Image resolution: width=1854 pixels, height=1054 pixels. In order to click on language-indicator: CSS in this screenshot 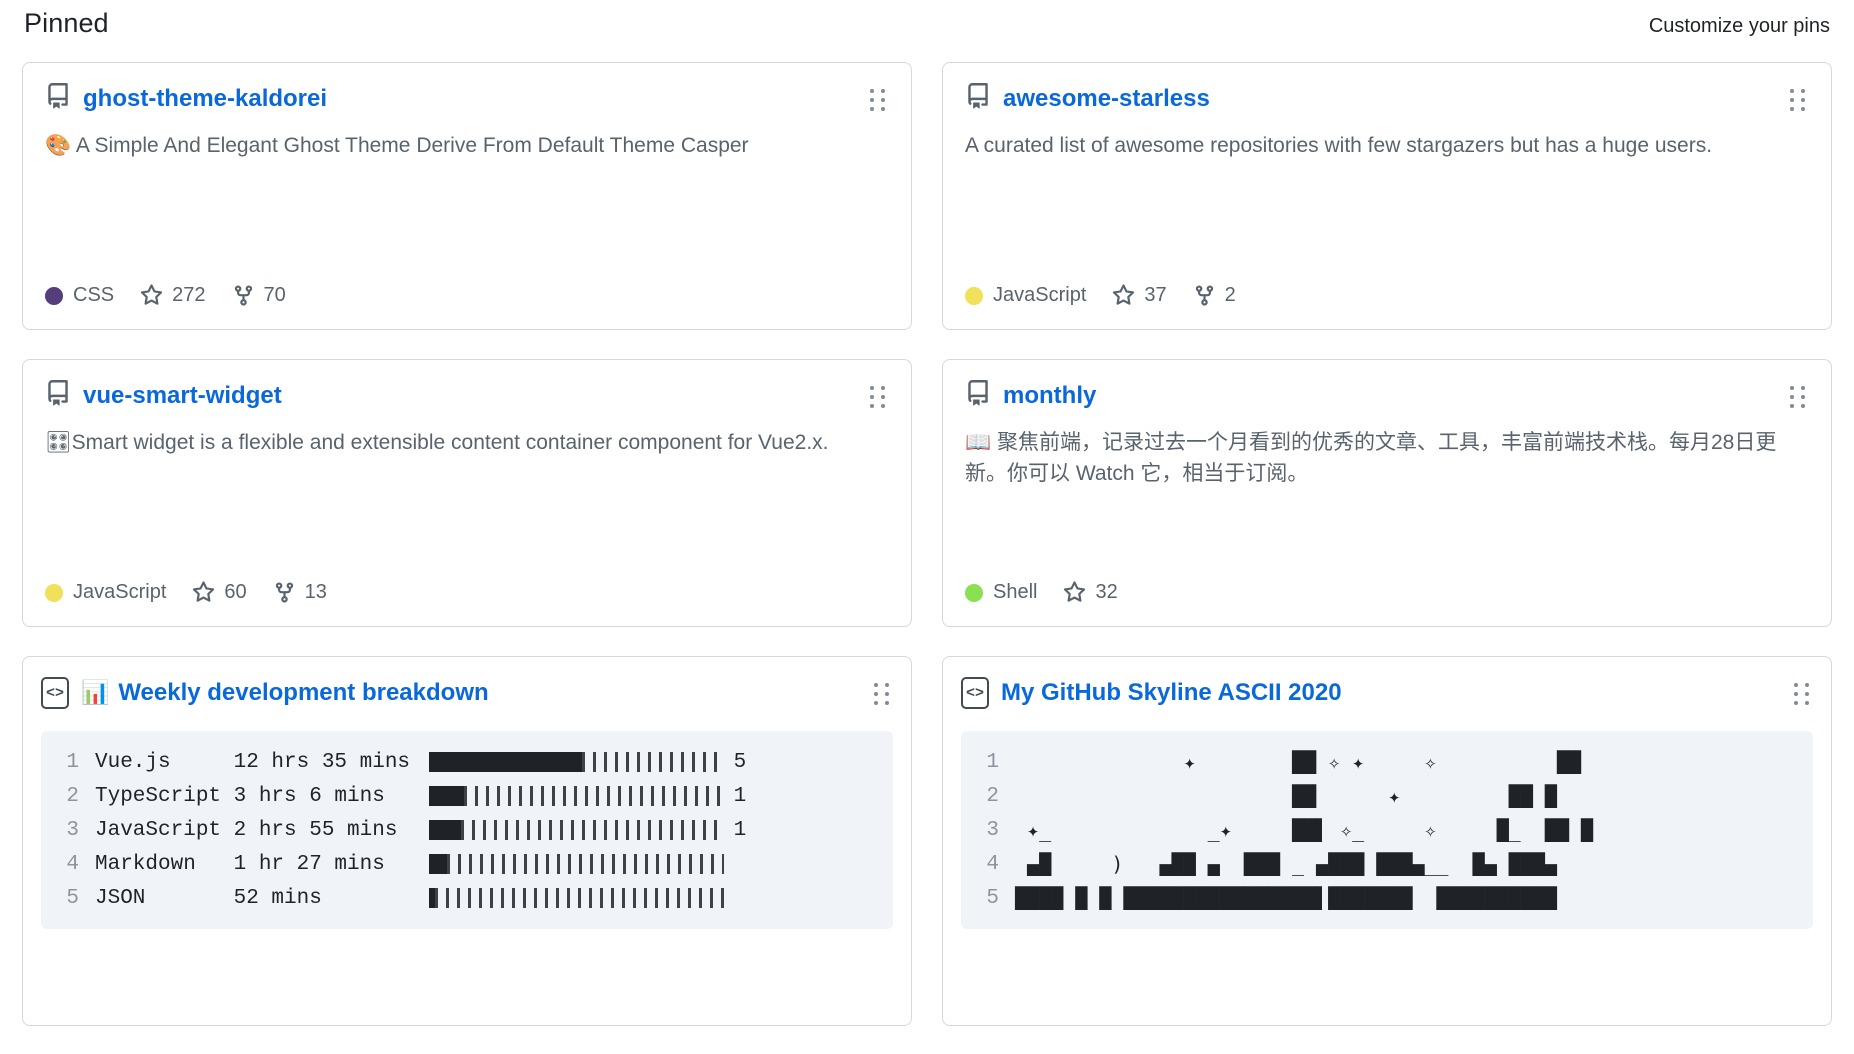, I will do `click(79, 295)`.